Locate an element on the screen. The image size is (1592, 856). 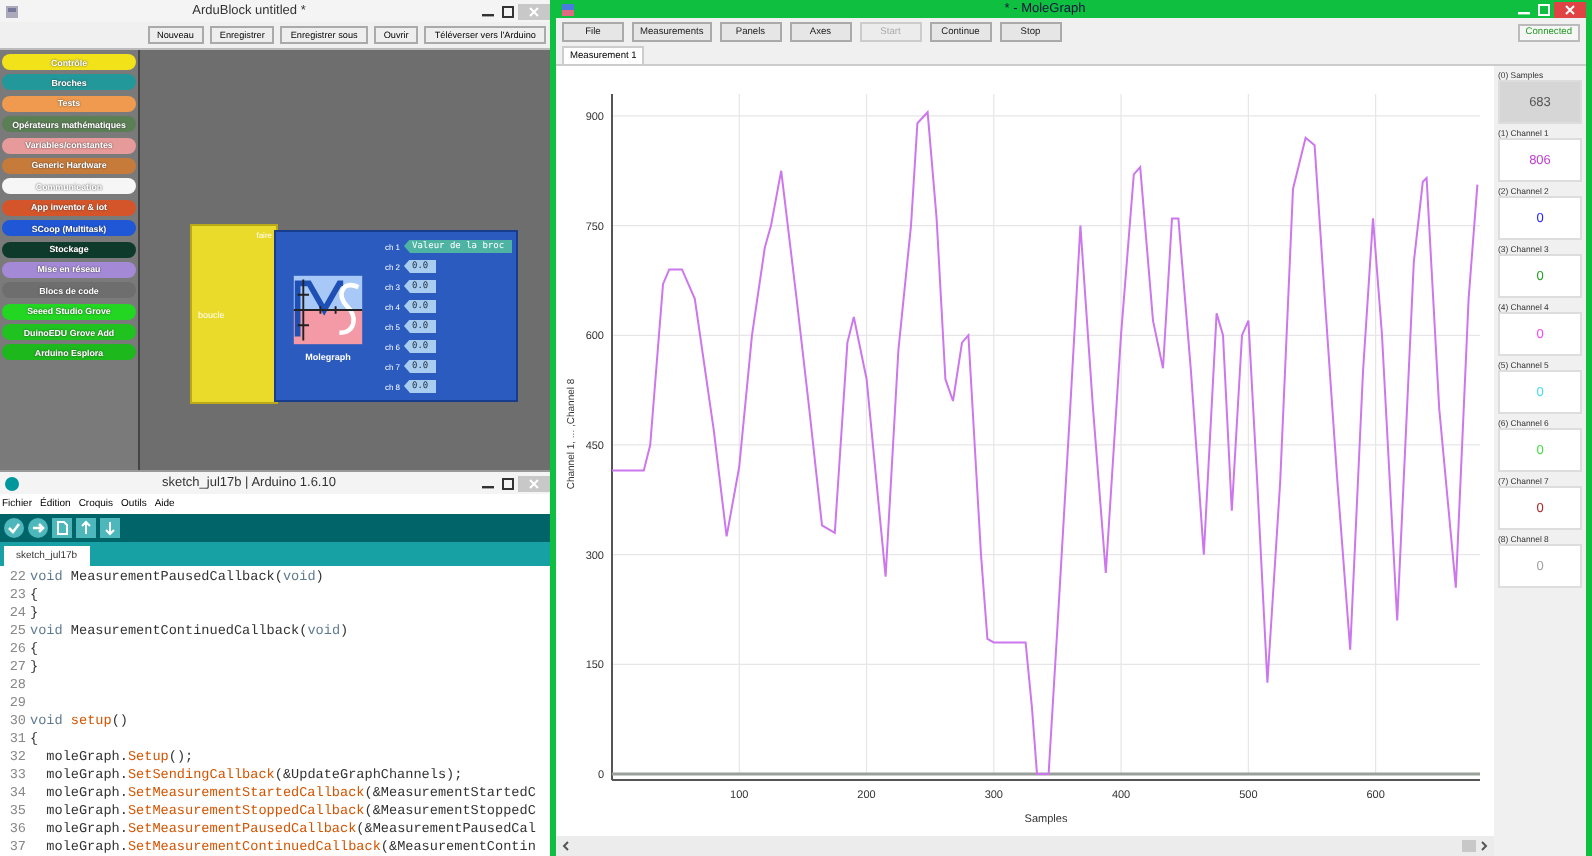
save-icon is located at coordinates (110, 528).